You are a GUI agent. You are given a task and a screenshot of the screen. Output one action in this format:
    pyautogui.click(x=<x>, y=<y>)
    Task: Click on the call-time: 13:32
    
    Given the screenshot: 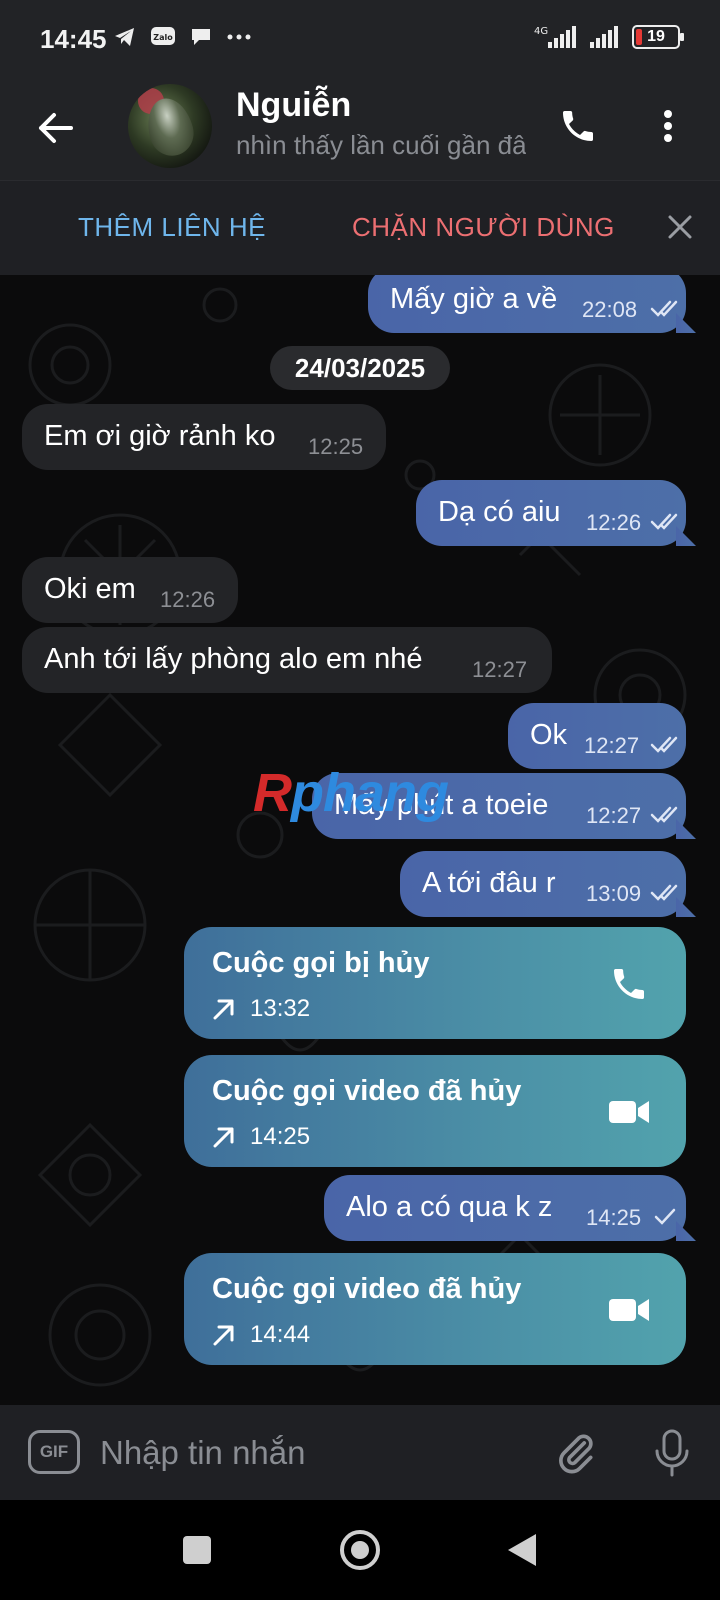 What is the action you would take?
    pyautogui.click(x=280, y=1008)
    